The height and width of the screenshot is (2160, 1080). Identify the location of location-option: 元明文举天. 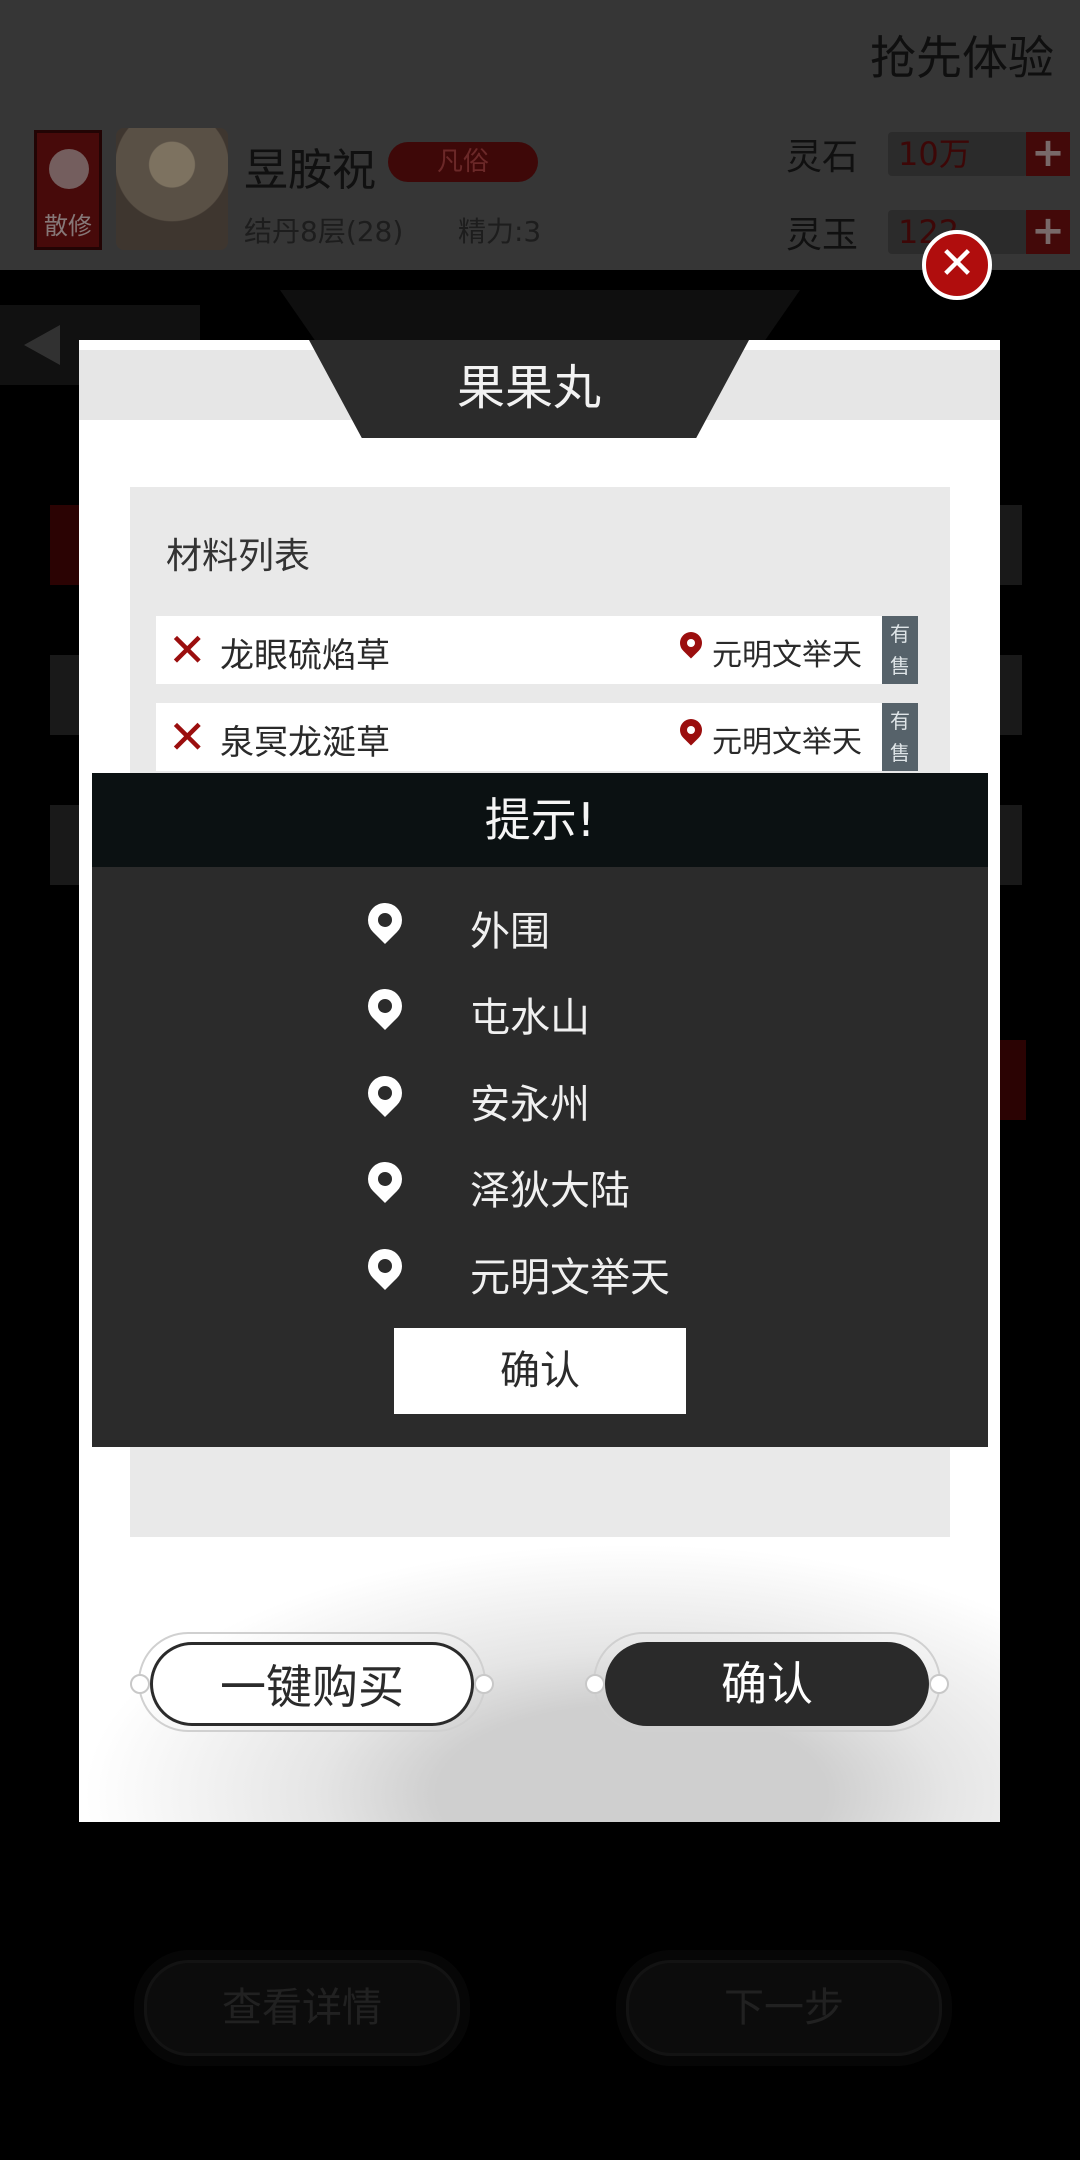
(540, 1276).